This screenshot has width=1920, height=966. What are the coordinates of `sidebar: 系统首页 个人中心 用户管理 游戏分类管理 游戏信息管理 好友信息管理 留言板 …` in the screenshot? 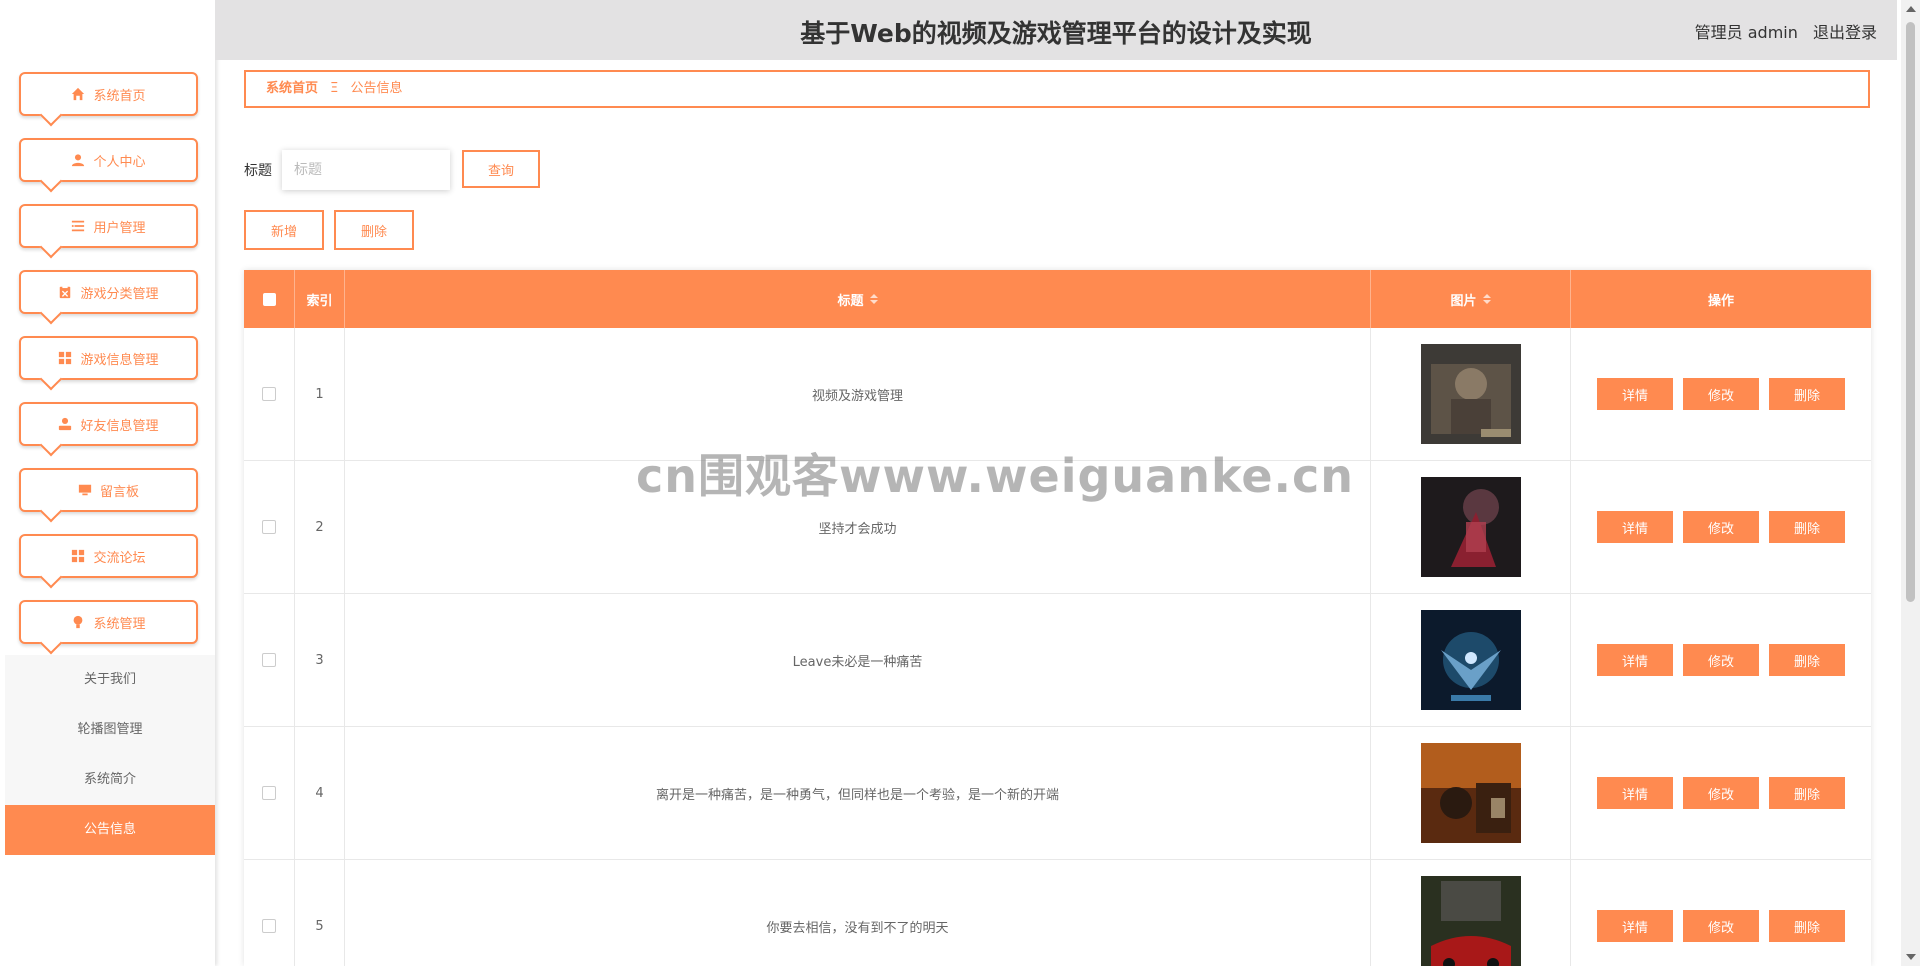 It's located at (107, 483).